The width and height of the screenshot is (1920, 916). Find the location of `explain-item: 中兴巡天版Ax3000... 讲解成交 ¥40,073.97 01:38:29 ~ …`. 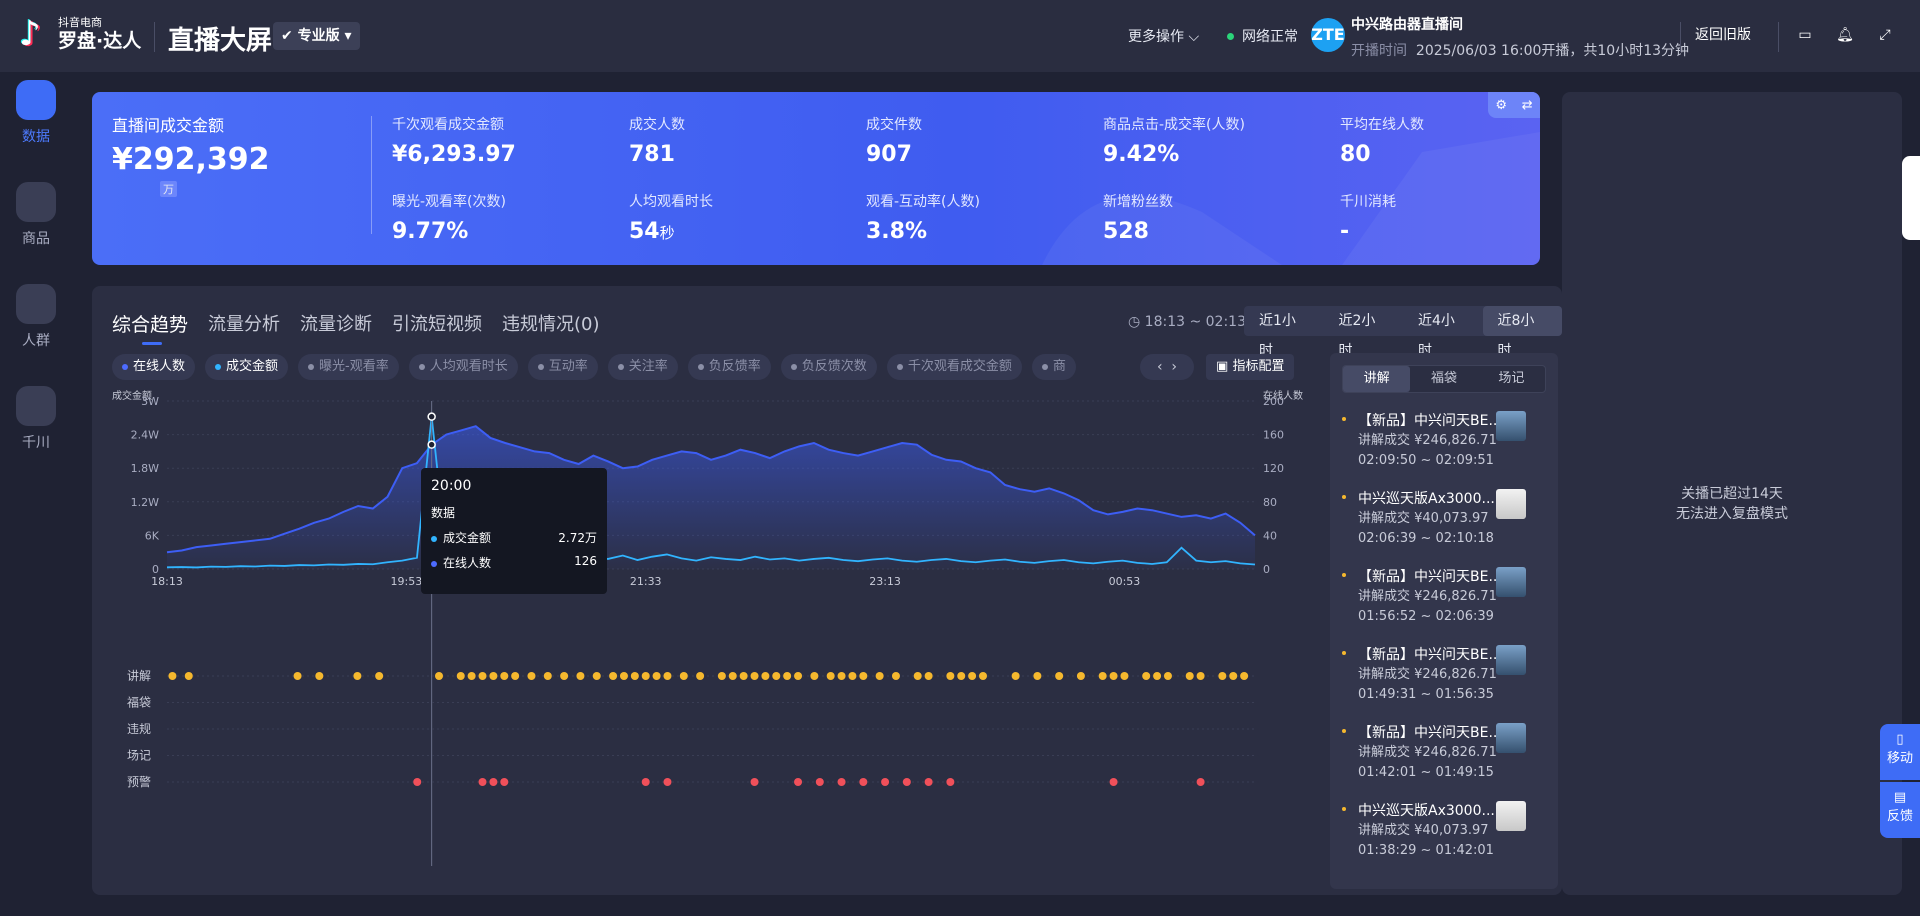

explain-item: 中兴巡天版Ax3000... 讲解成交 ¥40,073.97 01:38:29 ~ … is located at coordinates (1444, 831).